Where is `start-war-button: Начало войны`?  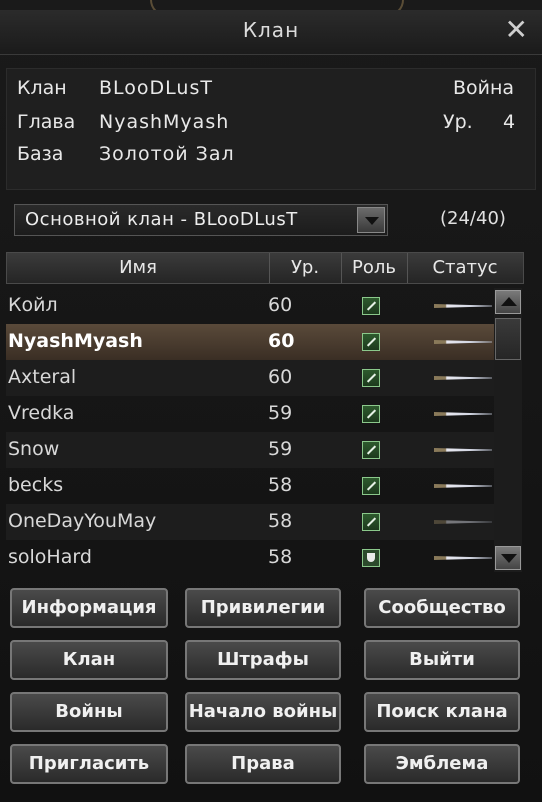 start-war-button: Начало войны is located at coordinates (263, 712).